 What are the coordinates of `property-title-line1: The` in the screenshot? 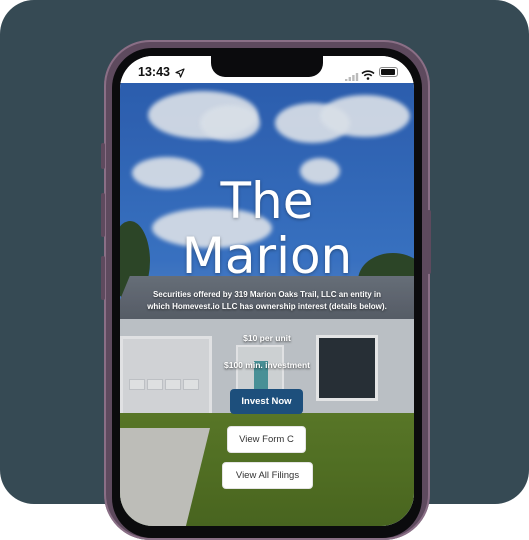 It's located at (267, 201).